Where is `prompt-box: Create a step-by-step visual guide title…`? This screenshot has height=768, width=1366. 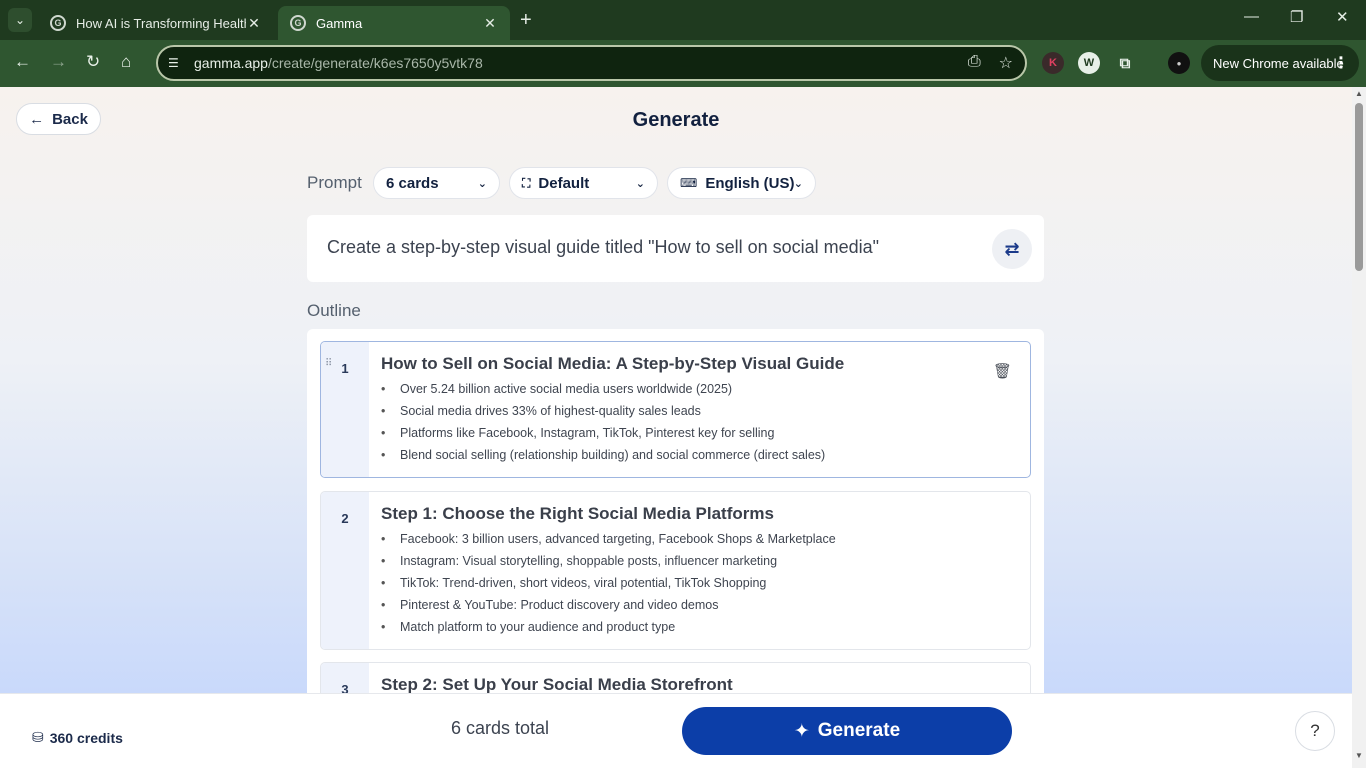 prompt-box: Create a step-by-step visual guide title… is located at coordinates (675, 248).